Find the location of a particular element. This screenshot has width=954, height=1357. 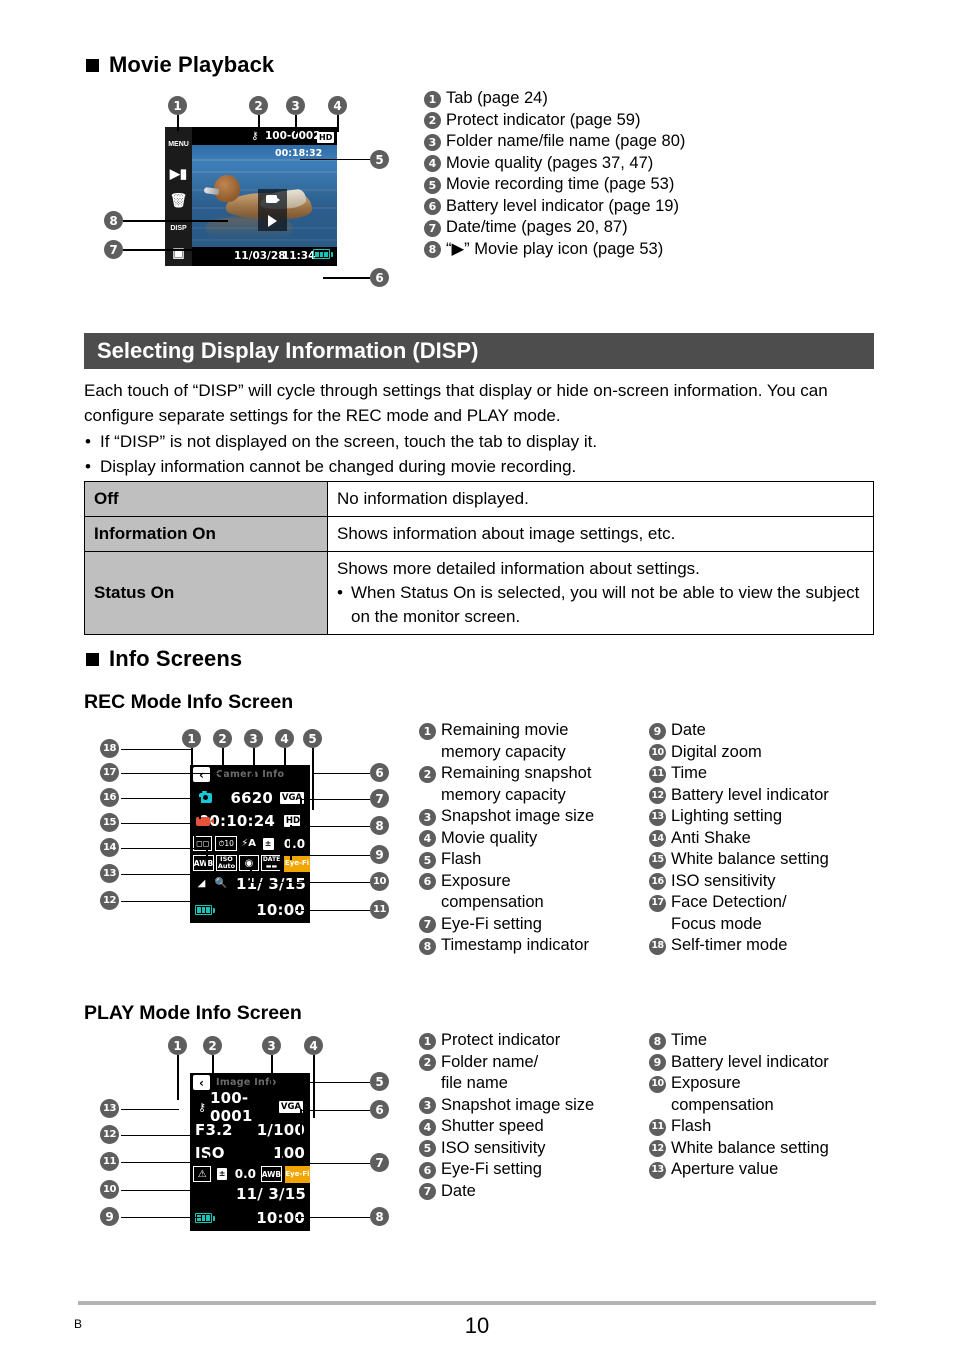

legend-item: 10 Digital zoom is located at coordinates (739, 753).